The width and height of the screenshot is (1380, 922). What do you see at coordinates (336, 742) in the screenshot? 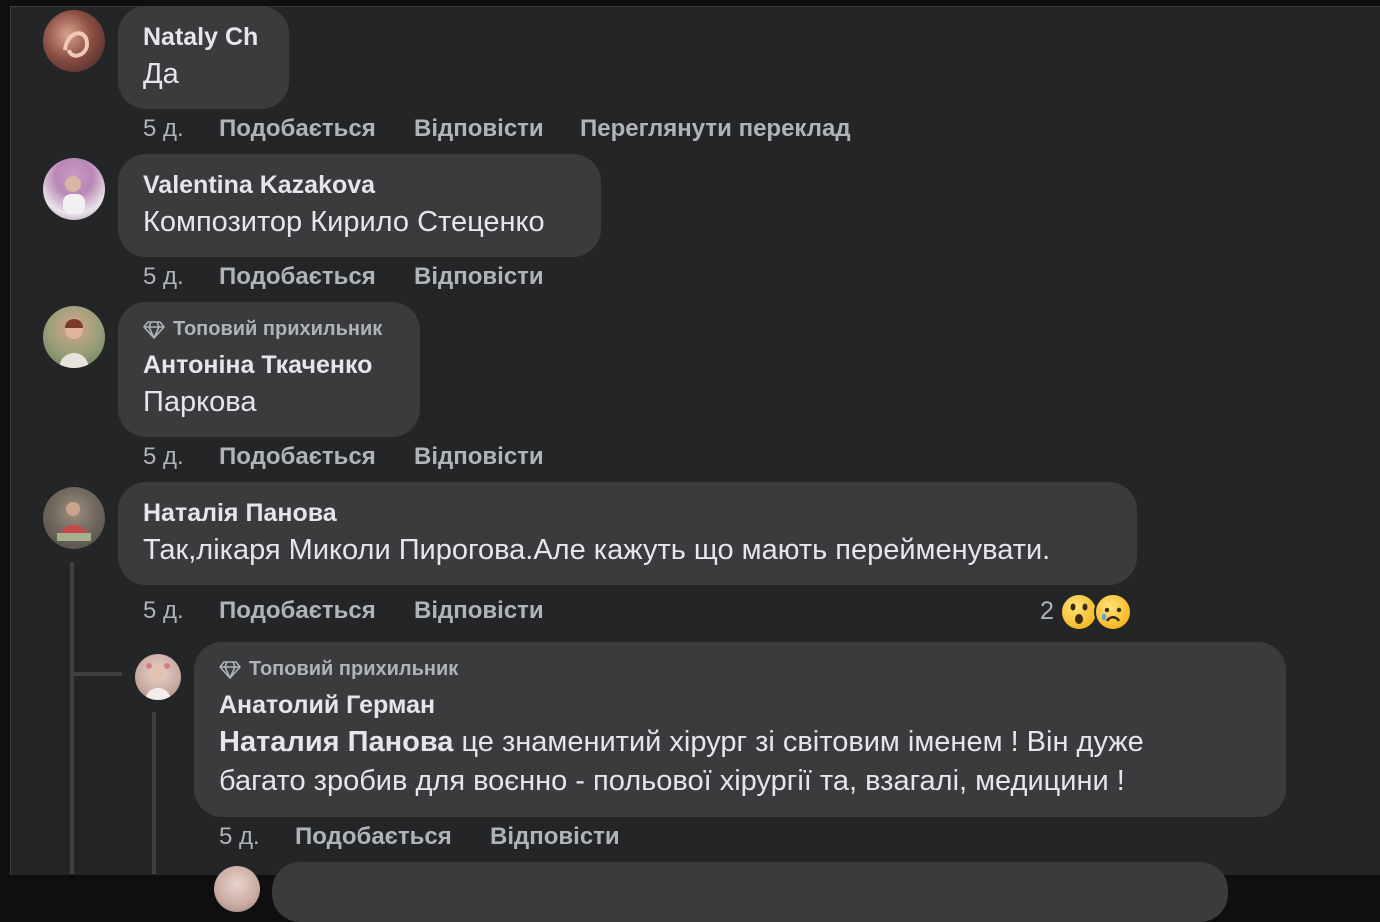
I see `mention-link: Наталия Панова` at bounding box center [336, 742].